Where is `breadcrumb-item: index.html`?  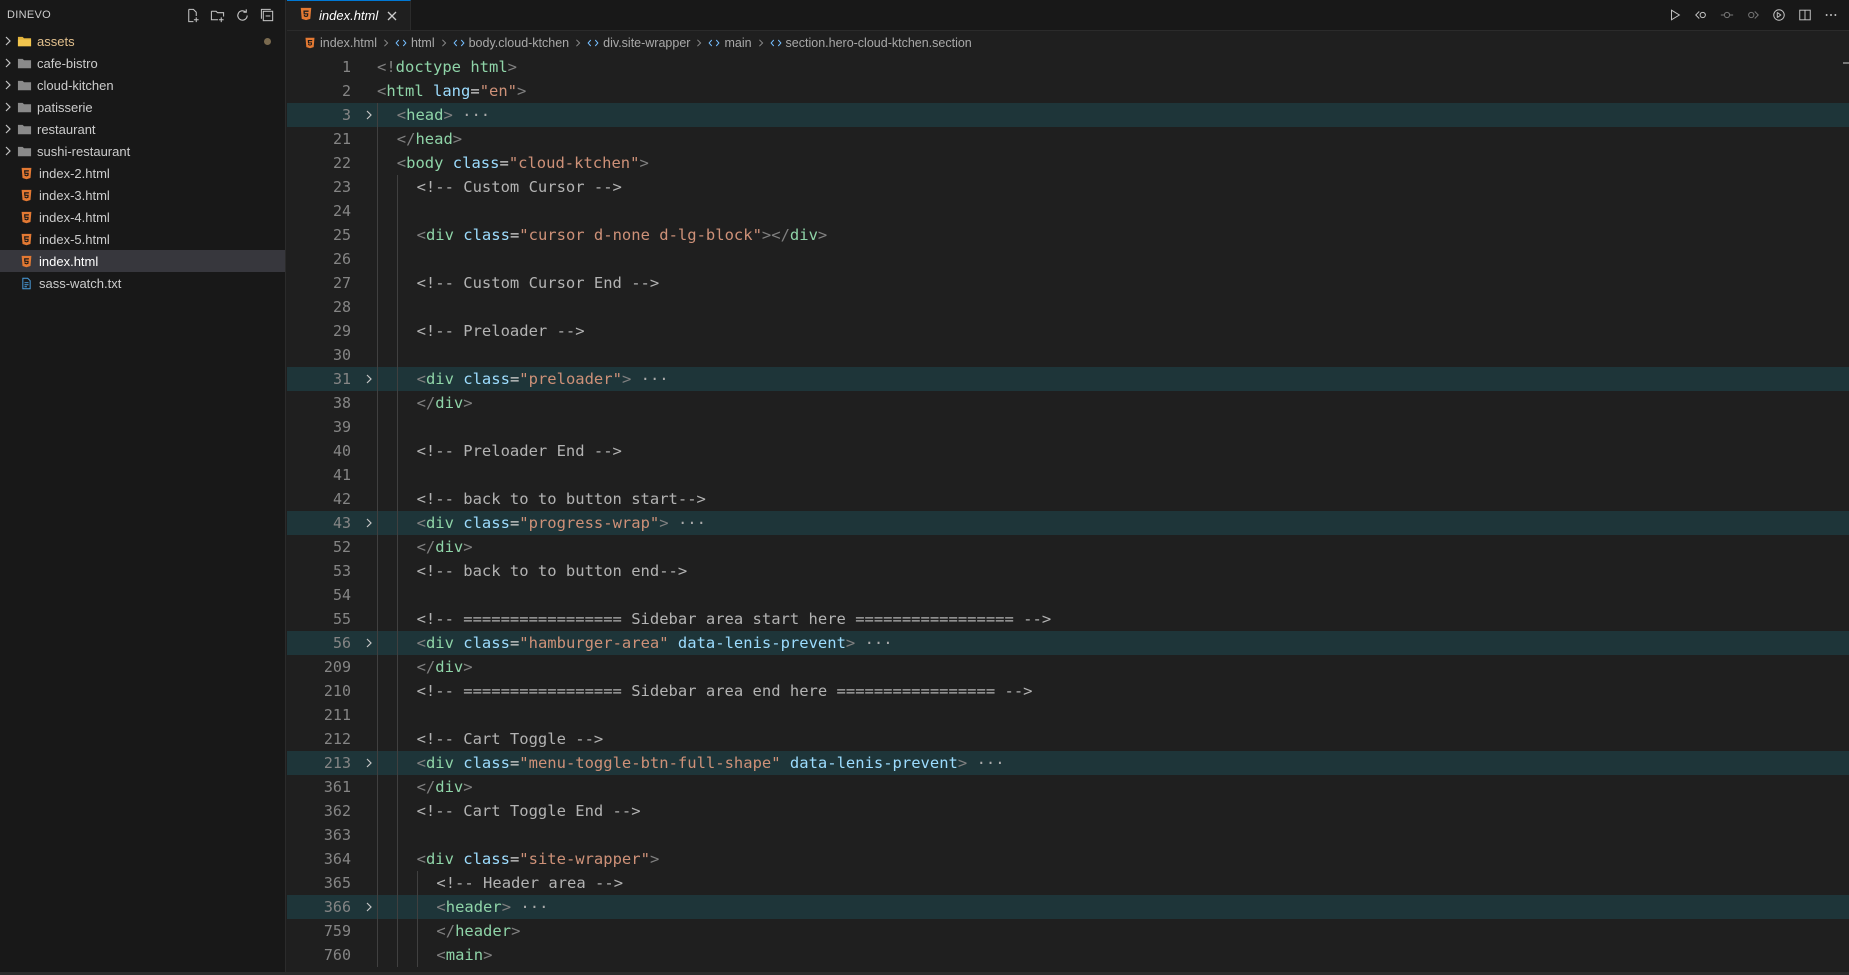 breadcrumb-item: index.html is located at coordinates (340, 43).